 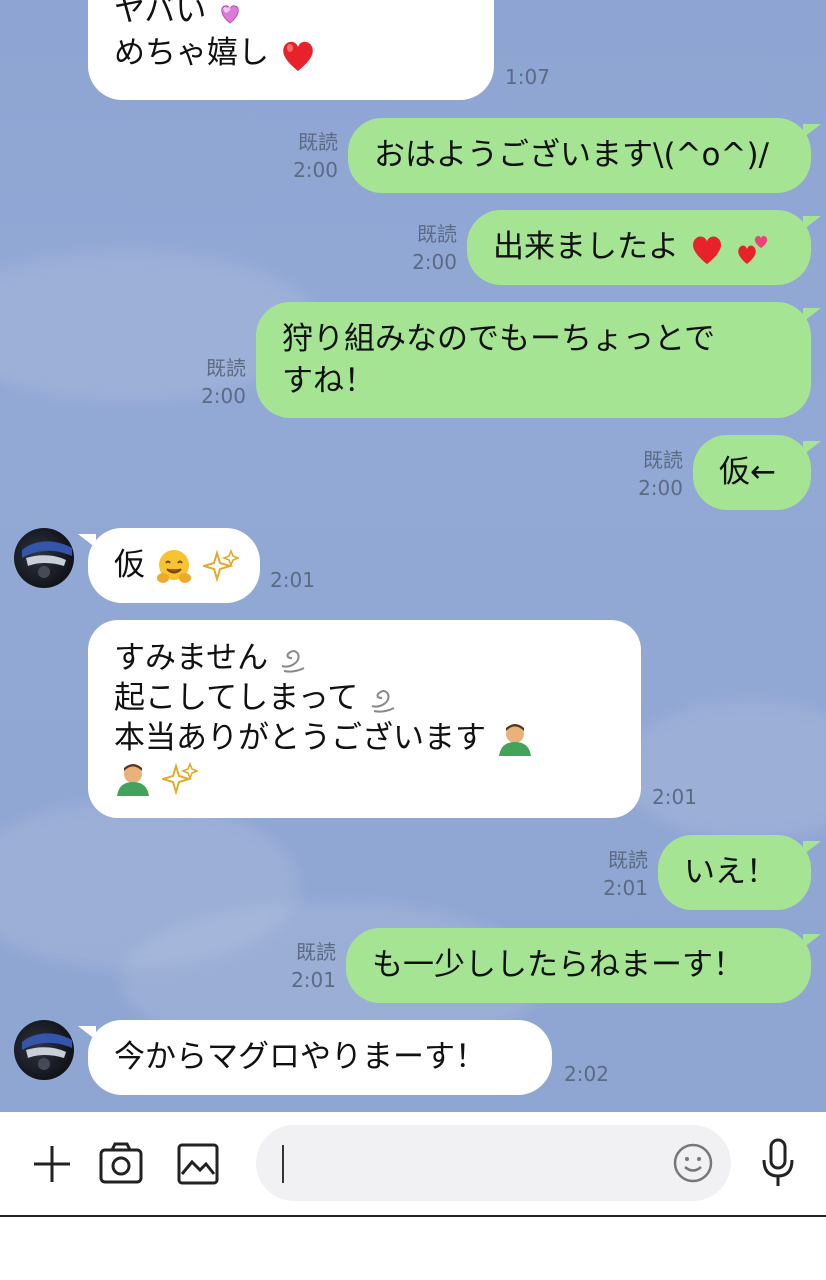 I want to click on message-input-bar, so click(x=413, y=1164).